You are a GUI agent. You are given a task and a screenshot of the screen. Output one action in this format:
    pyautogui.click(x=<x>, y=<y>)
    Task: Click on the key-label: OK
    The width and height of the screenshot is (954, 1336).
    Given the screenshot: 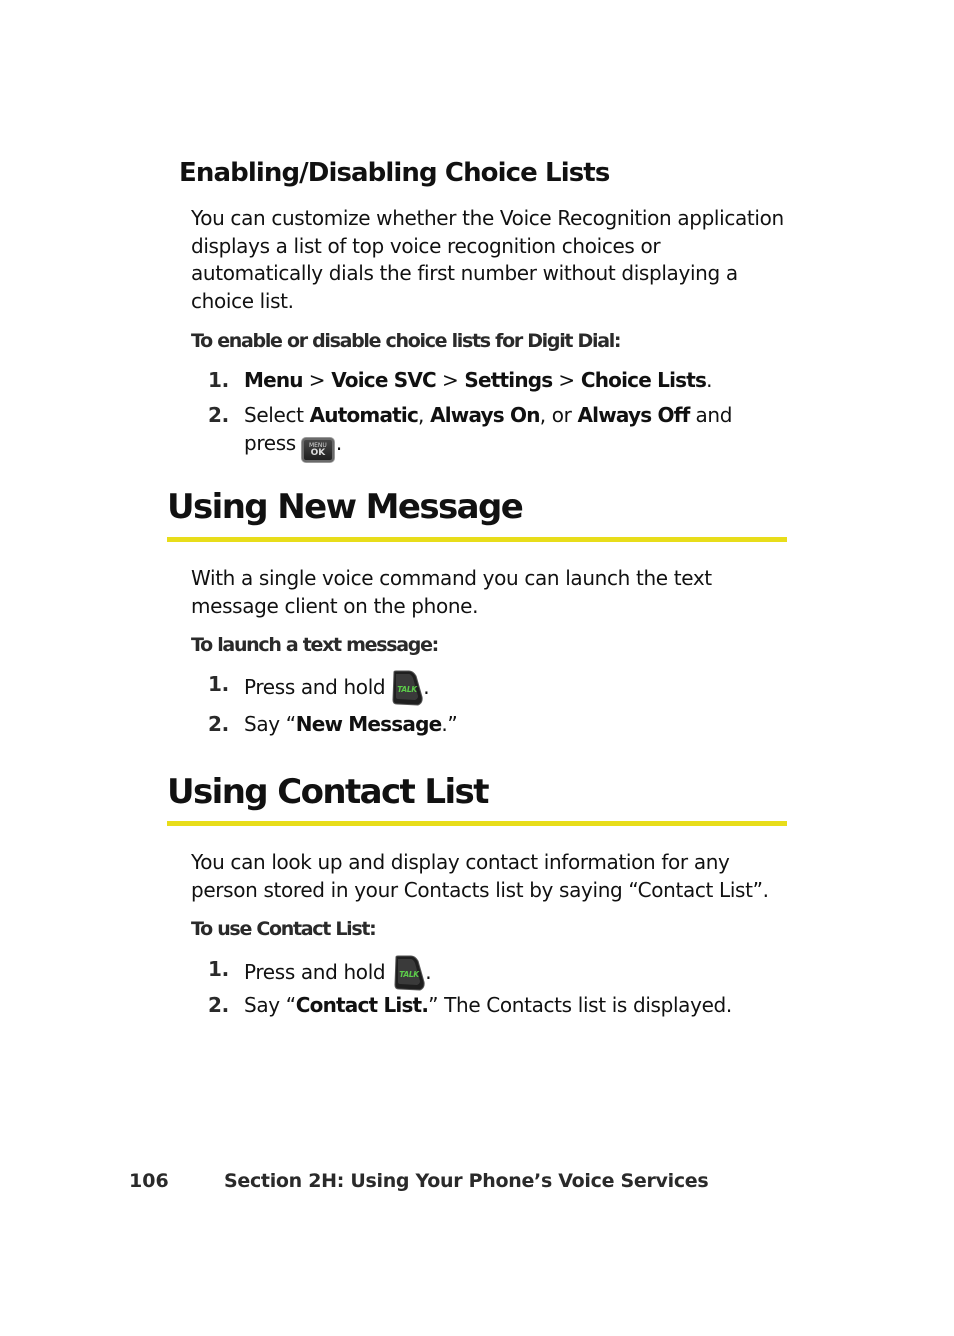 What is the action you would take?
    pyautogui.click(x=318, y=453)
    